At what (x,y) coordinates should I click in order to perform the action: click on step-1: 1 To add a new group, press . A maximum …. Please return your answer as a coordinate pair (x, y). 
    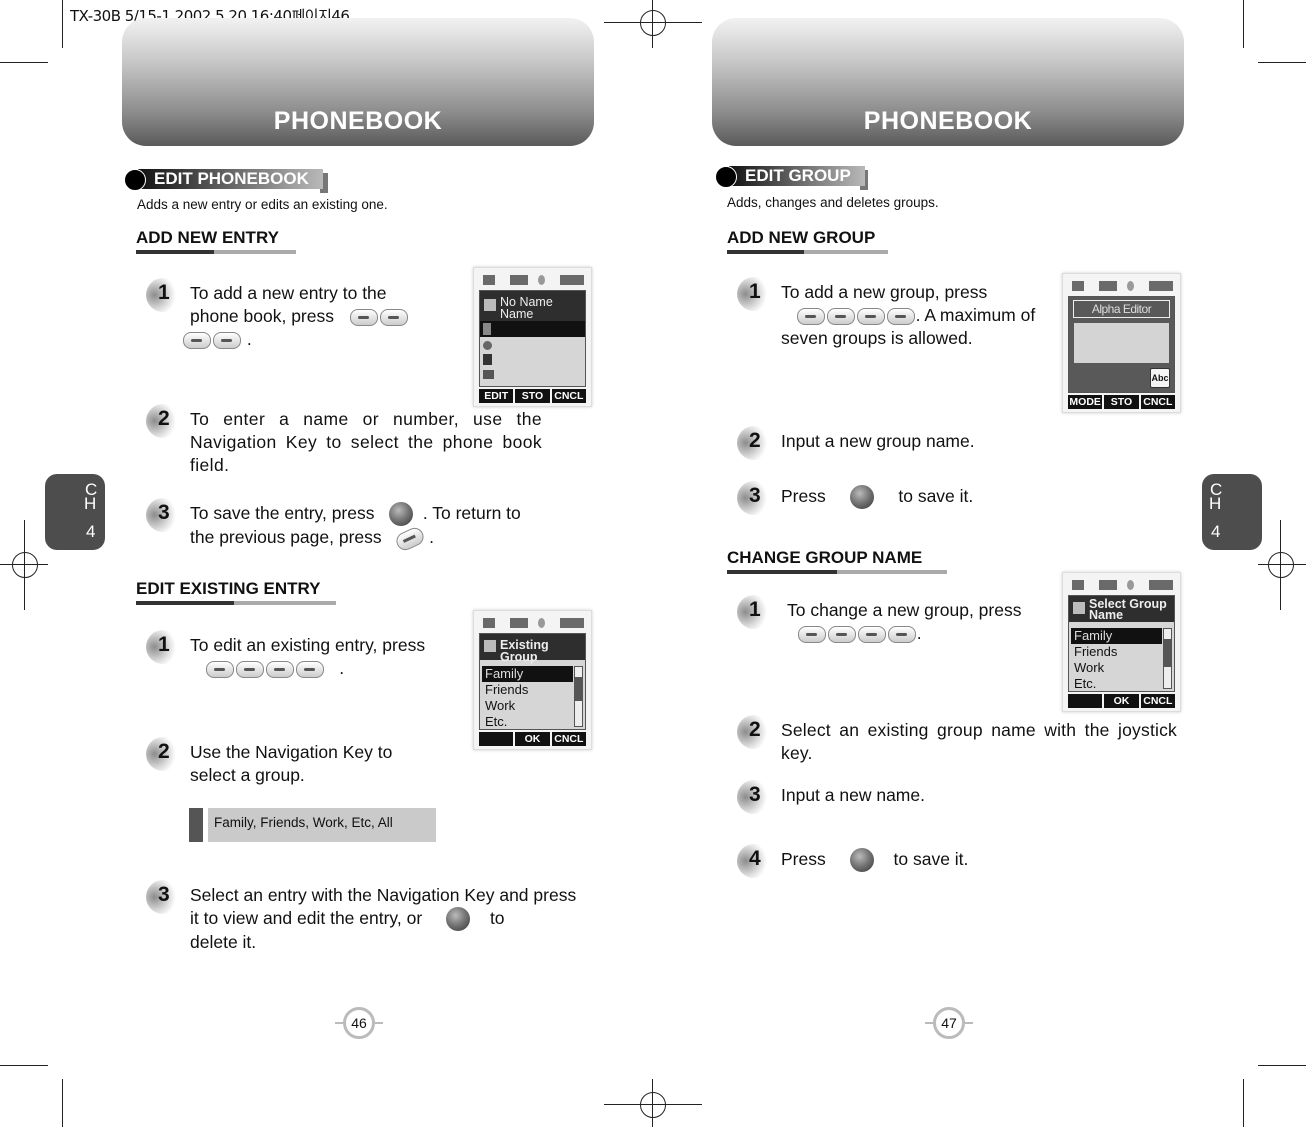
    Looking at the image, I should click on (902, 317).